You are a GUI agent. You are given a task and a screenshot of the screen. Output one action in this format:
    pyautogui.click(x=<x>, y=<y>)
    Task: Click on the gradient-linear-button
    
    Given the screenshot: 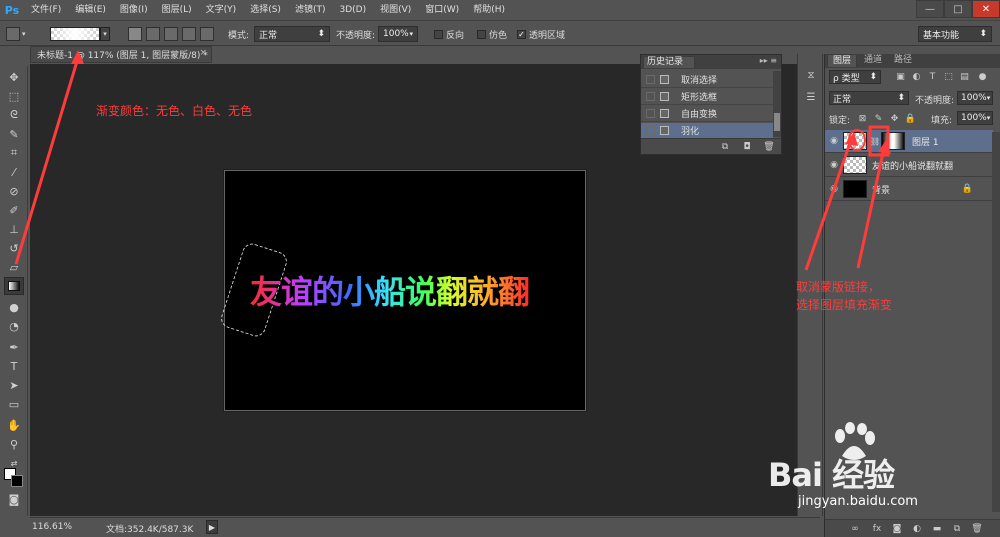 What is the action you would take?
    pyautogui.click(x=135, y=34)
    